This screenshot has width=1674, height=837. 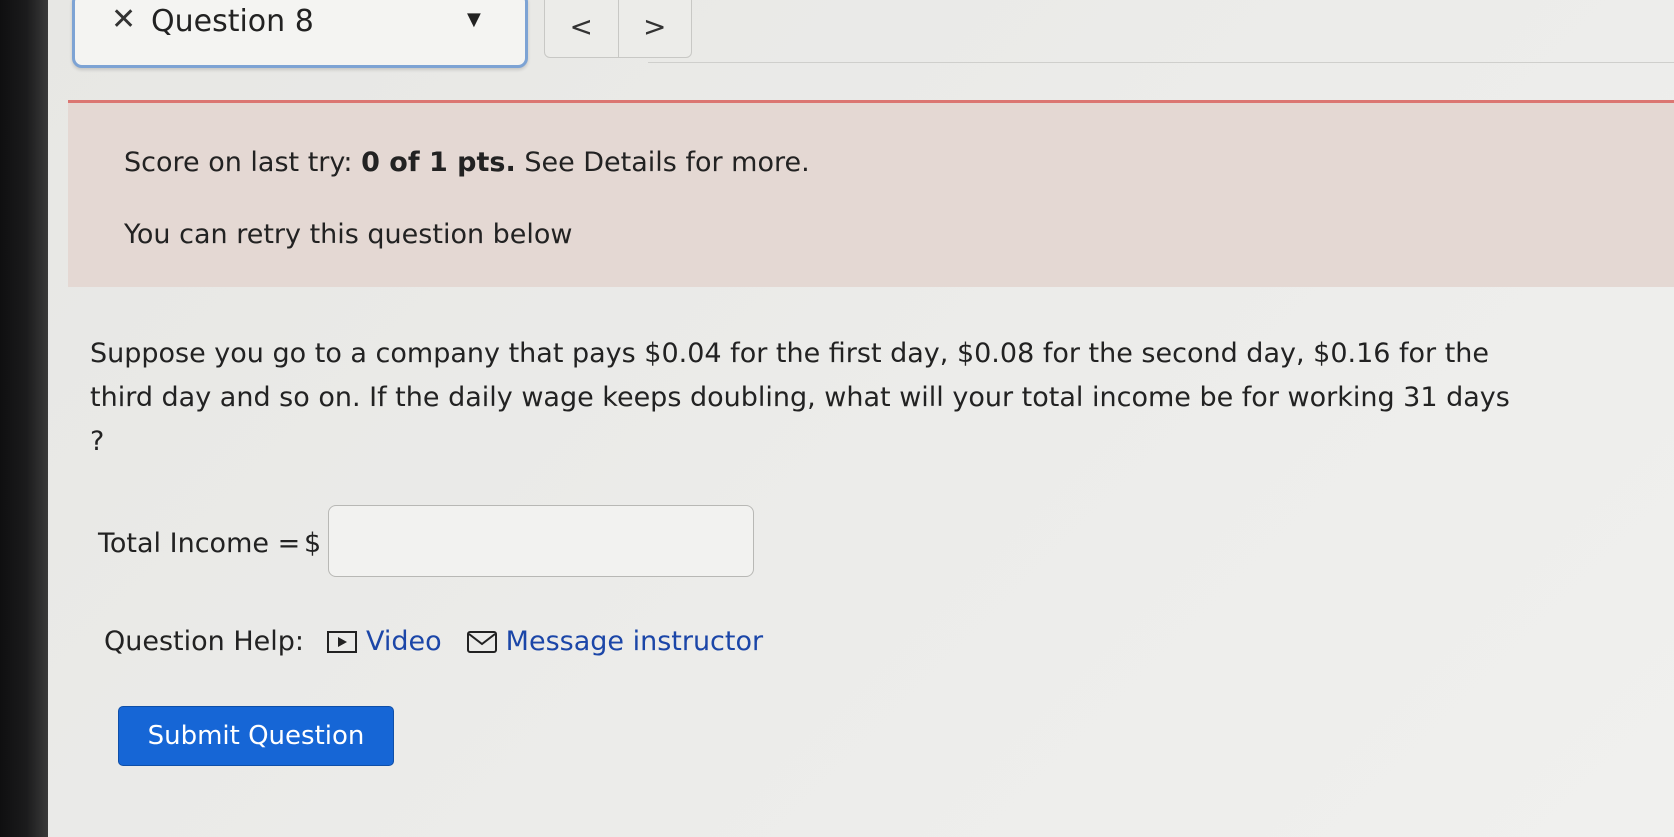 I want to click on message-link-label: Message instructor, so click(x=634, y=641).